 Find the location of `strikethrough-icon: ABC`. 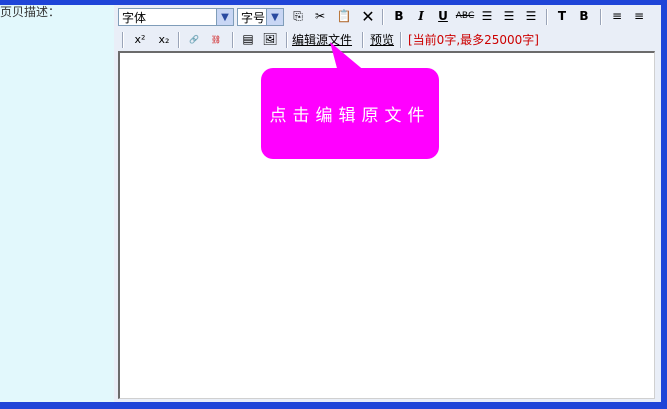

strikethrough-icon: ABC is located at coordinates (465, 16).